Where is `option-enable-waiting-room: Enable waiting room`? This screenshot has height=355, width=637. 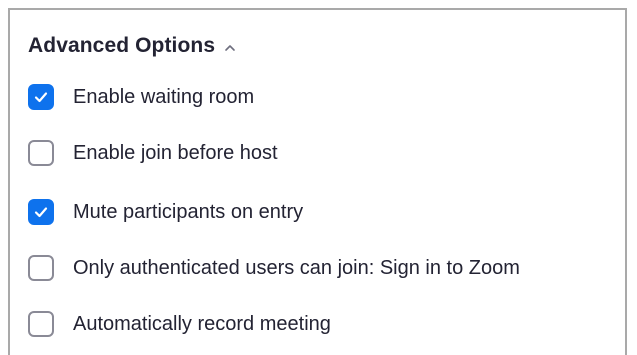 option-enable-waiting-room: Enable waiting room is located at coordinates (141, 97).